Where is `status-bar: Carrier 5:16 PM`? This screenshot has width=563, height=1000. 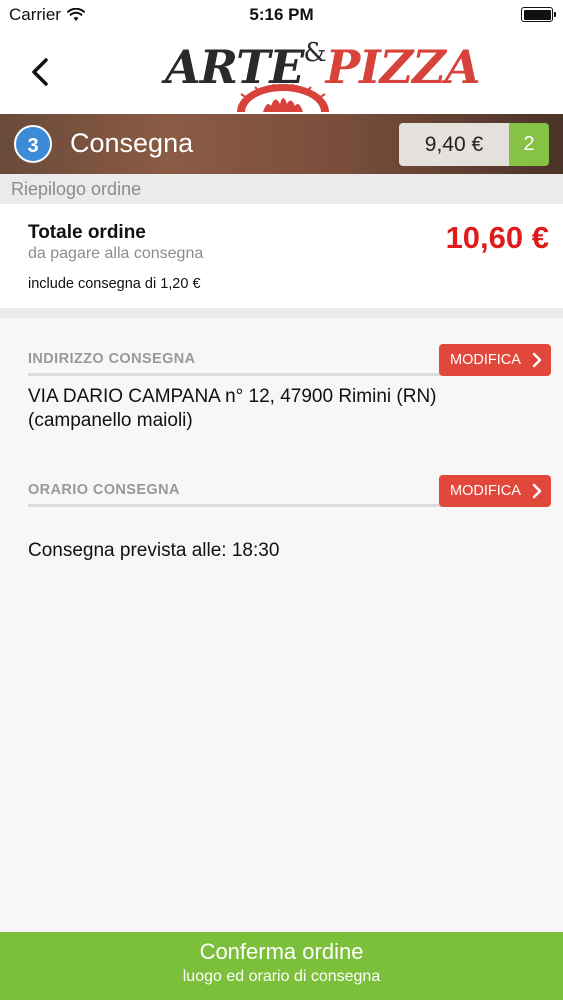
status-bar: Carrier 5:16 PM is located at coordinates (281, 15).